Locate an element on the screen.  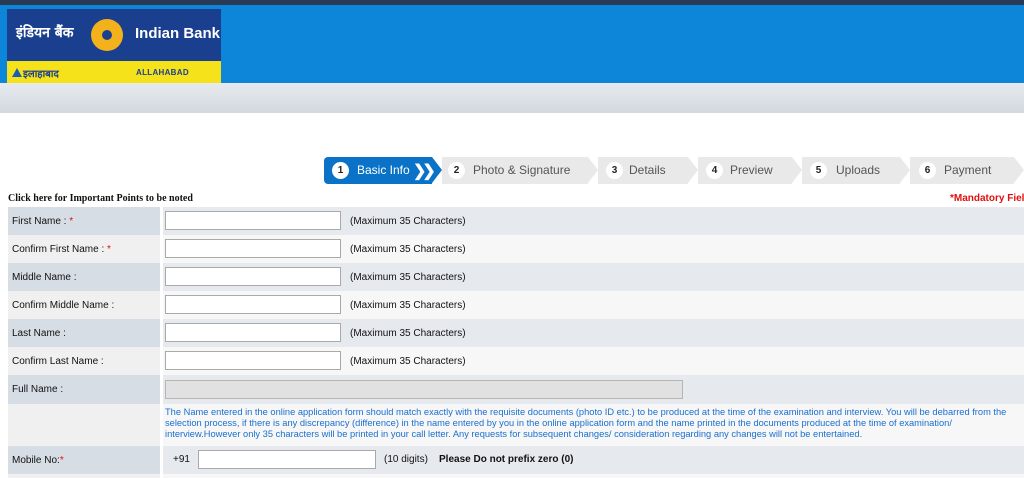
last-name-label-cell: Last Name : is located at coordinates (84, 333).